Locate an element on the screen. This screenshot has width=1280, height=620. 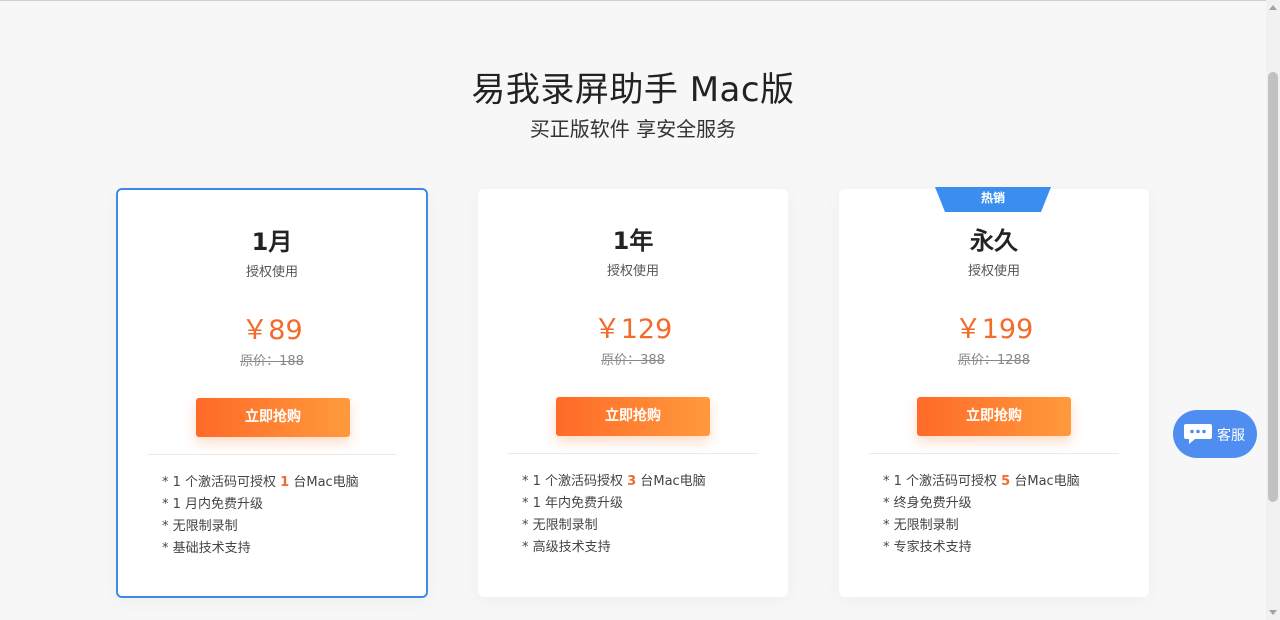
badge-label: 热销 is located at coordinates (992, 198).